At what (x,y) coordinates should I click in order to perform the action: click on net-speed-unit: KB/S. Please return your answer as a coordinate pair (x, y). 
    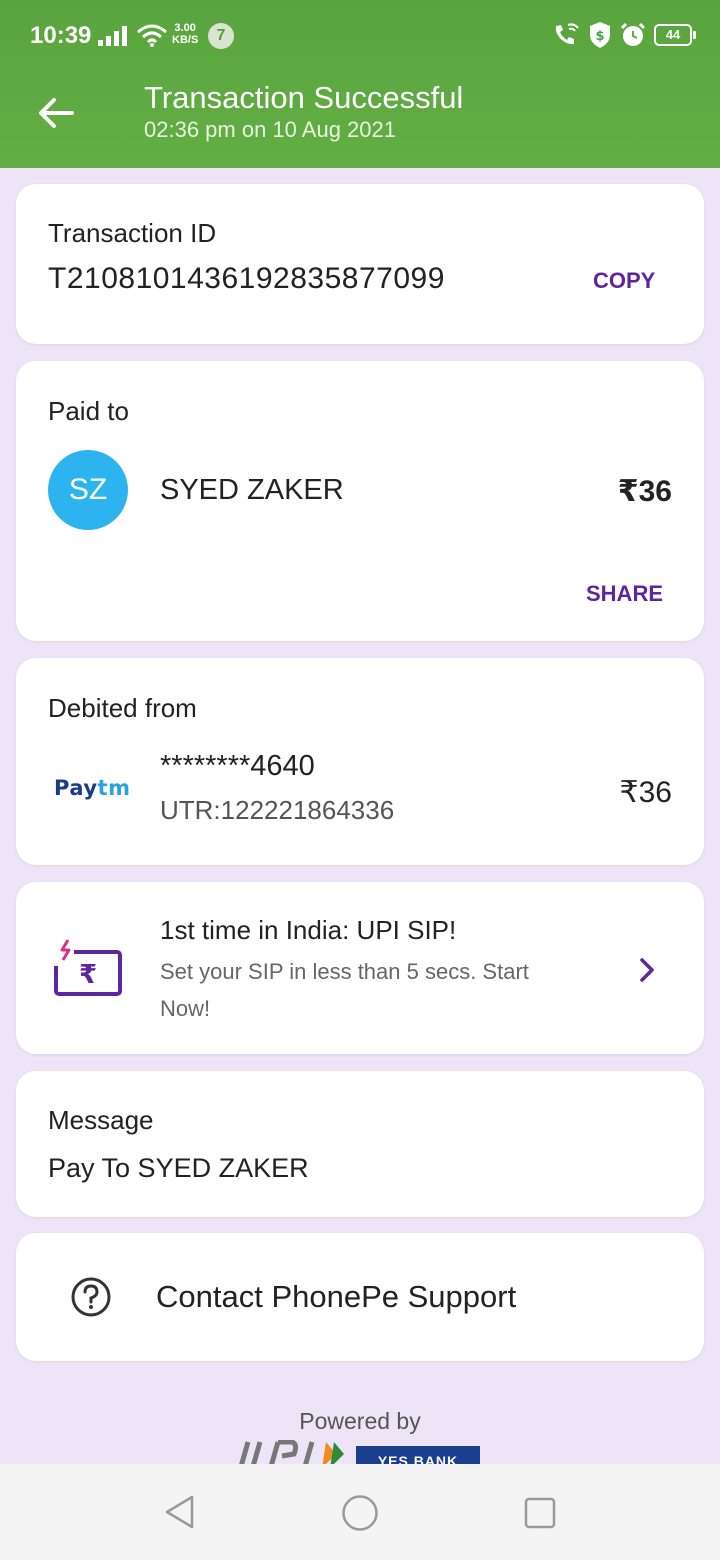
    Looking at the image, I should click on (185, 40).